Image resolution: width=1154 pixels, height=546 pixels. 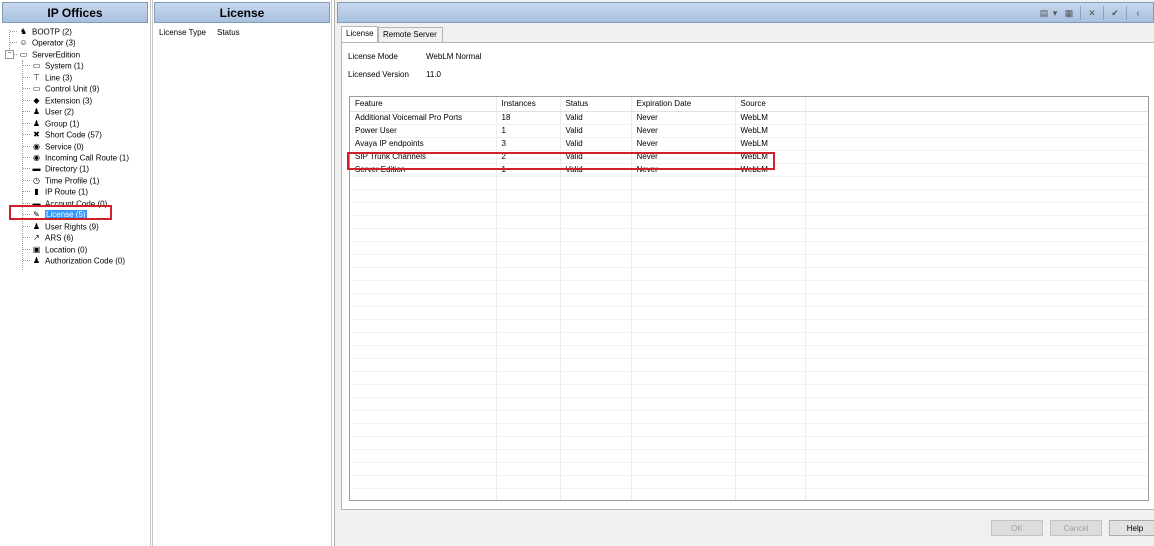 I want to click on tree-item-label: IP Route (1), so click(x=66, y=192).